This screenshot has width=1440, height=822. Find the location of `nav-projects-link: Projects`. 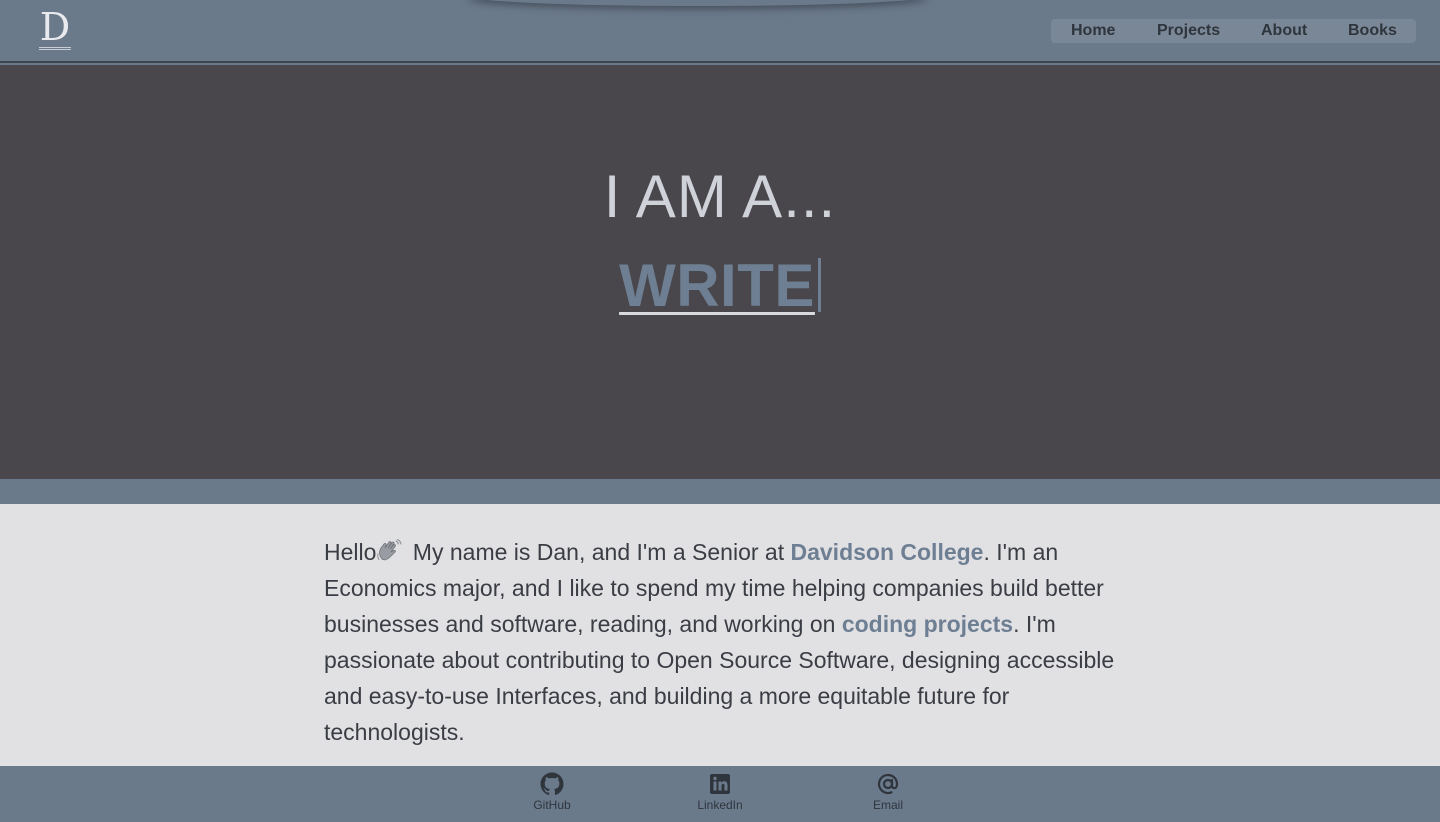

nav-projects-link: Projects is located at coordinates (1188, 31).